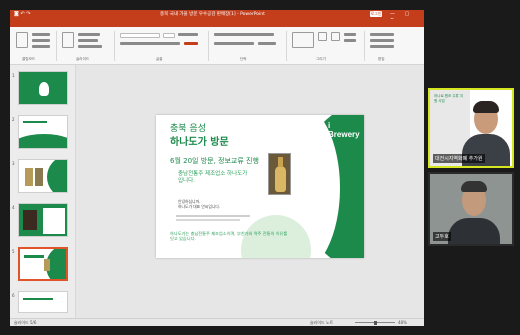 This screenshot has width=520, height=335. What do you see at coordinates (325, 43) in the screenshot?
I see `drawing-group` at bounding box center [325, 43].